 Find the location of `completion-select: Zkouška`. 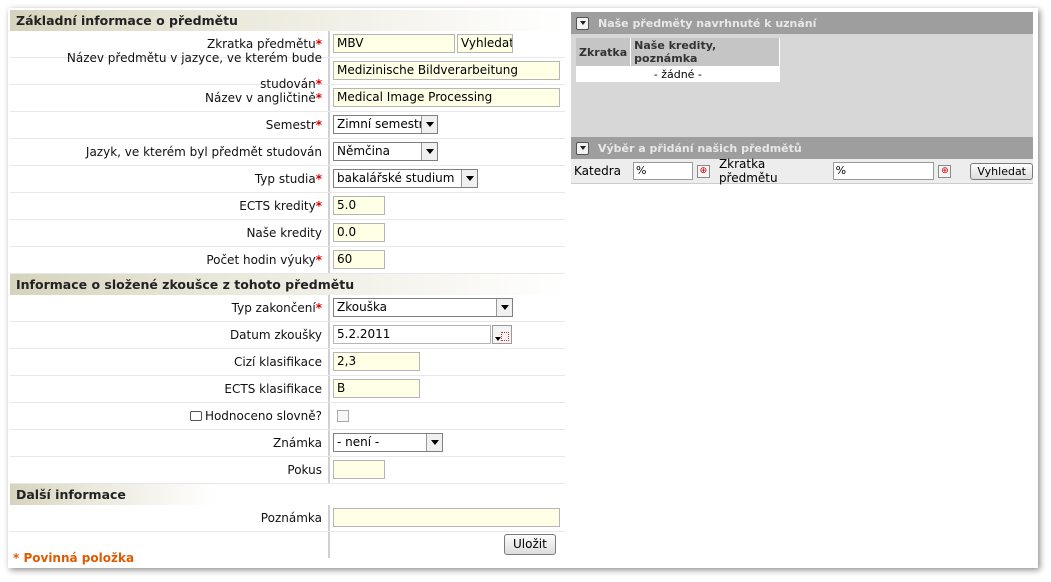

completion-select: Zkouška is located at coordinates (423, 307).